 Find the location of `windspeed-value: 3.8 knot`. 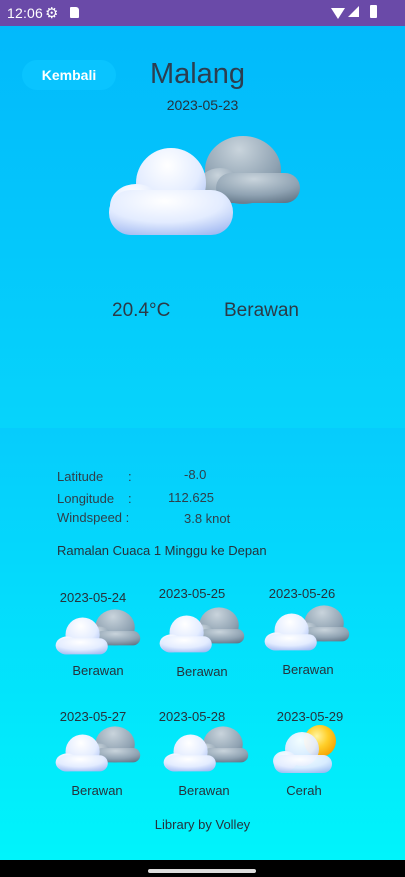

windspeed-value: 3.8 knot is located at coordinates (207, 518).